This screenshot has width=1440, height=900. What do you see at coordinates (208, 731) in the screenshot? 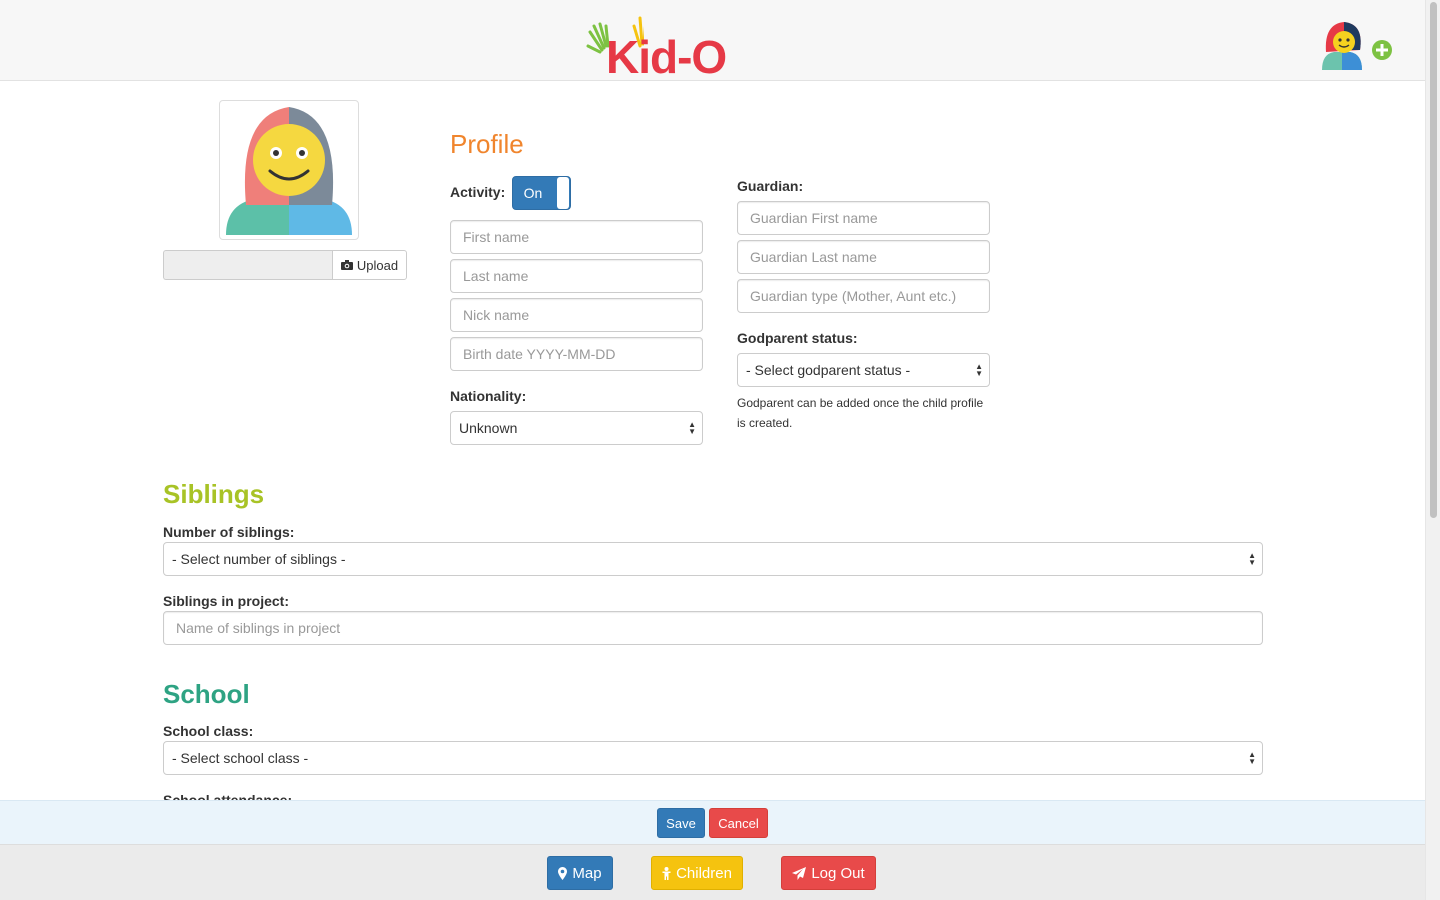
I see `school-class-label: School class:` at bounding box center [208, 731].